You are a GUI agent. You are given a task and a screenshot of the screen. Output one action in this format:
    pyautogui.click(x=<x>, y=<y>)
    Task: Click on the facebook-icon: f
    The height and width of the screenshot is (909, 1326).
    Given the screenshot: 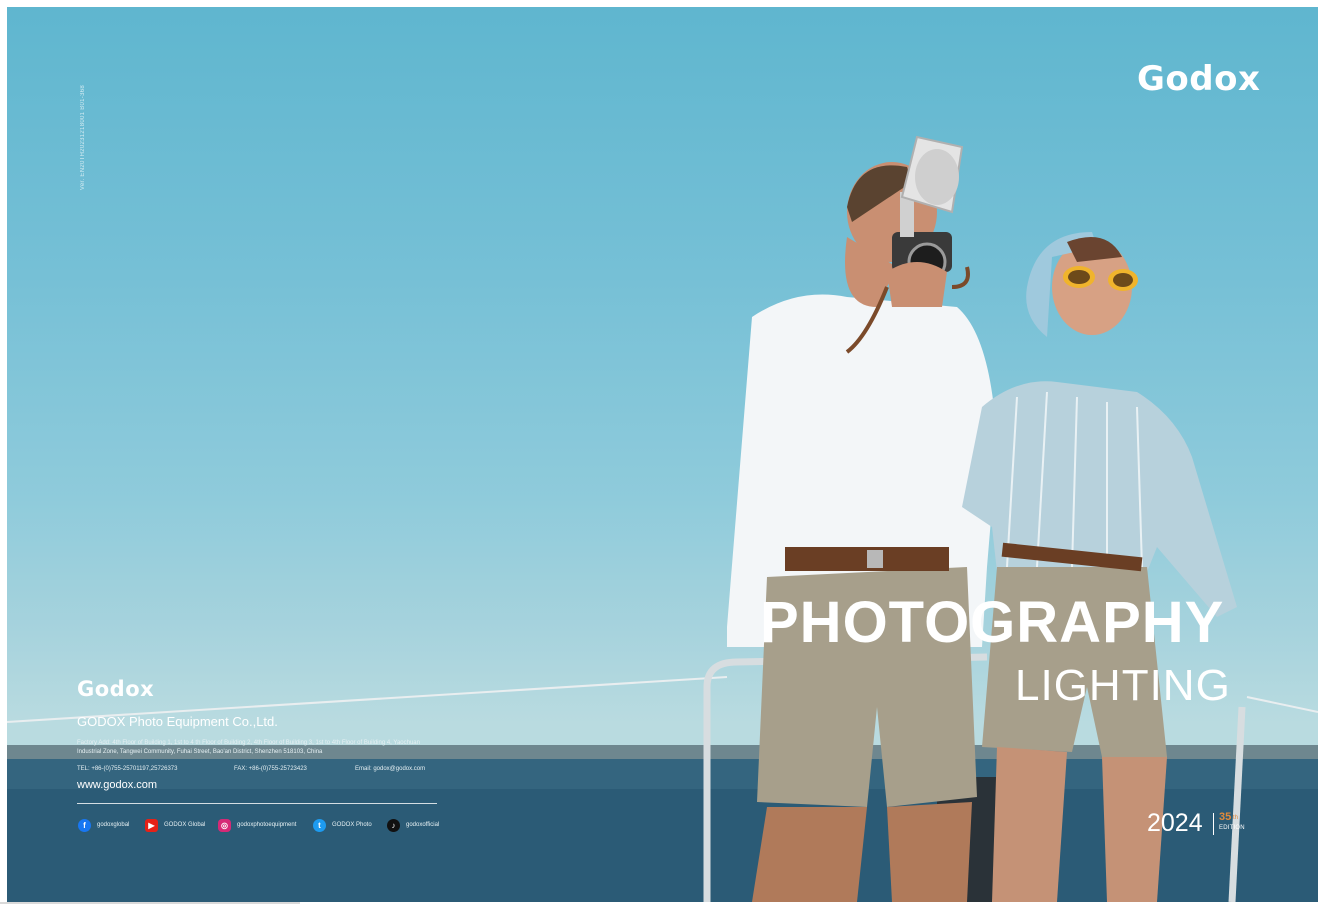 What is the action you would take?
    pyautogui.click(x=84, y=825)
    